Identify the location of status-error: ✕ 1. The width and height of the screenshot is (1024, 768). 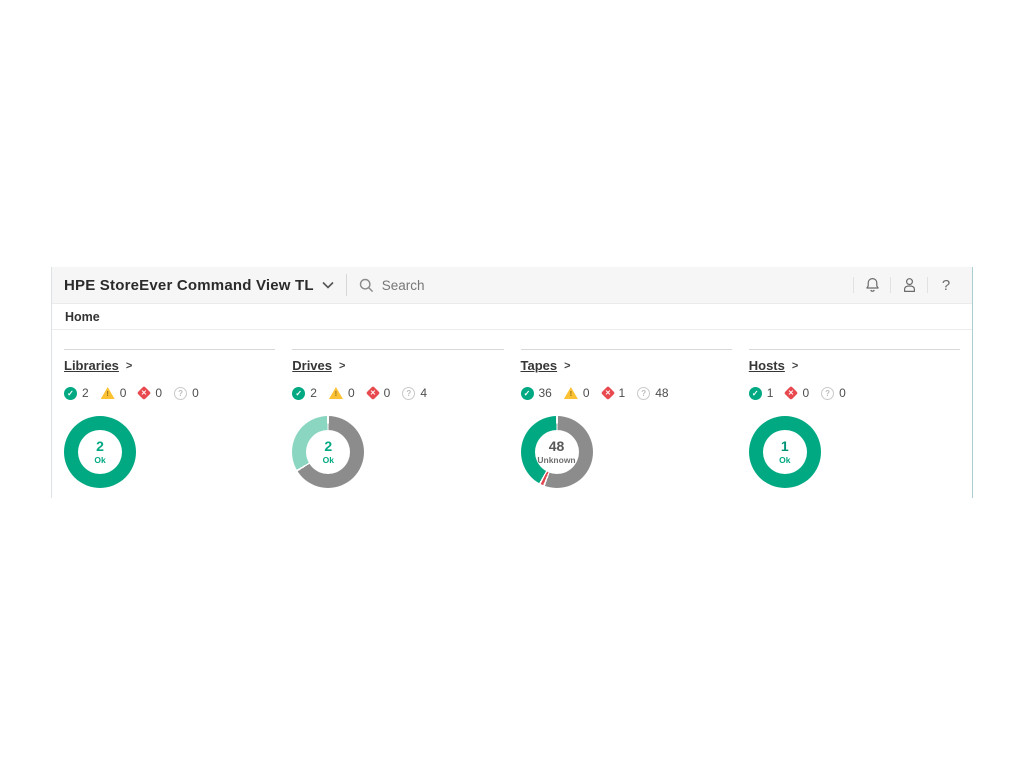
(613, 393).